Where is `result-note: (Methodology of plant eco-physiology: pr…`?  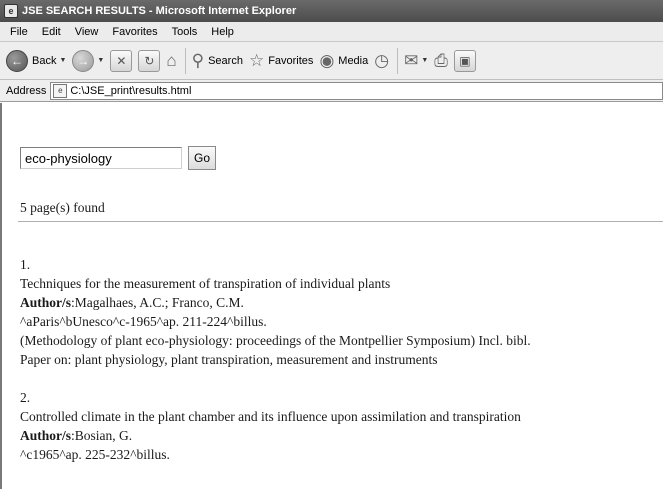
result-note: (Methodology of plant eco-physiology: pr… is located at coordinates (275, 340).